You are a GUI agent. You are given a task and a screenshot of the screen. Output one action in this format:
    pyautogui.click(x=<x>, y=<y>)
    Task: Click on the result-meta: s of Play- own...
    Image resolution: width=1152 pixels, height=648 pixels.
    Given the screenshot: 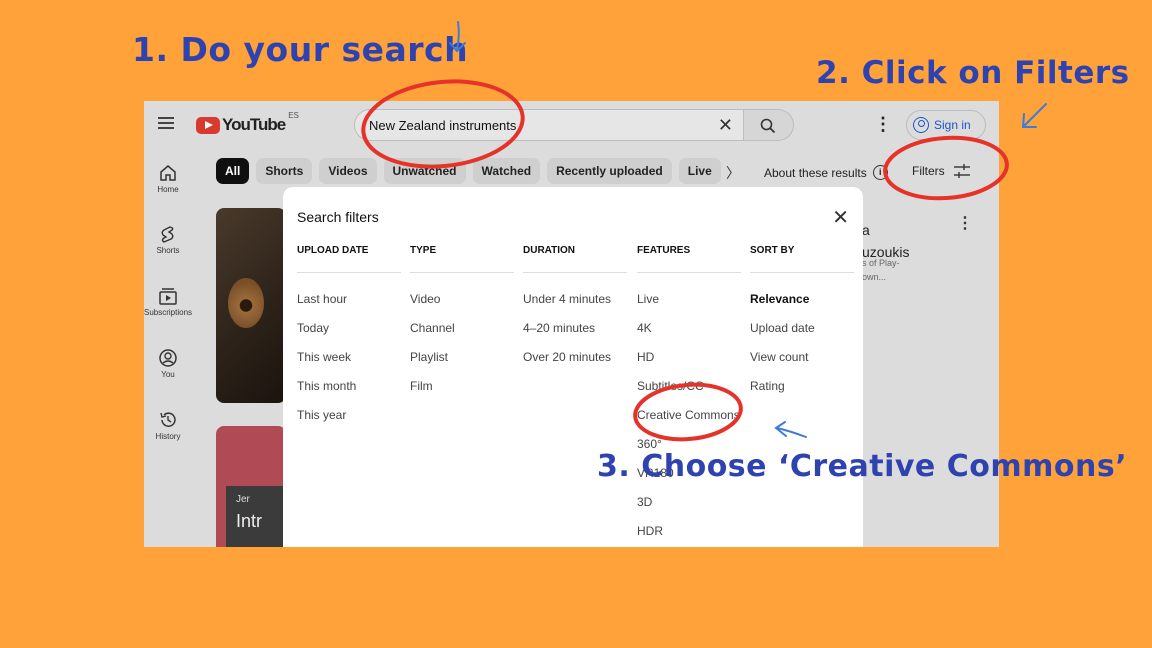 What is the action you would take?
    pyautogui.click(x=881, y=270)
    